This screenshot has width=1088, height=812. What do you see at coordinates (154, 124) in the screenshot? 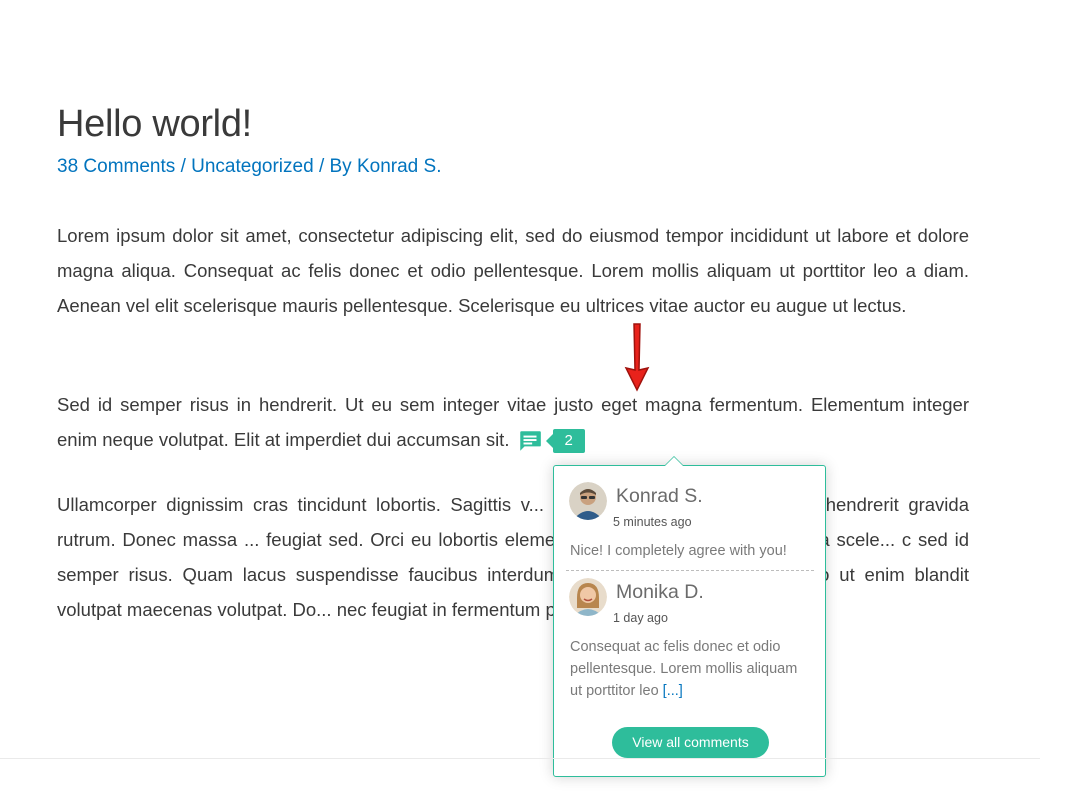
I see `page-title: Hello world!` at bounding box center [154, 124].